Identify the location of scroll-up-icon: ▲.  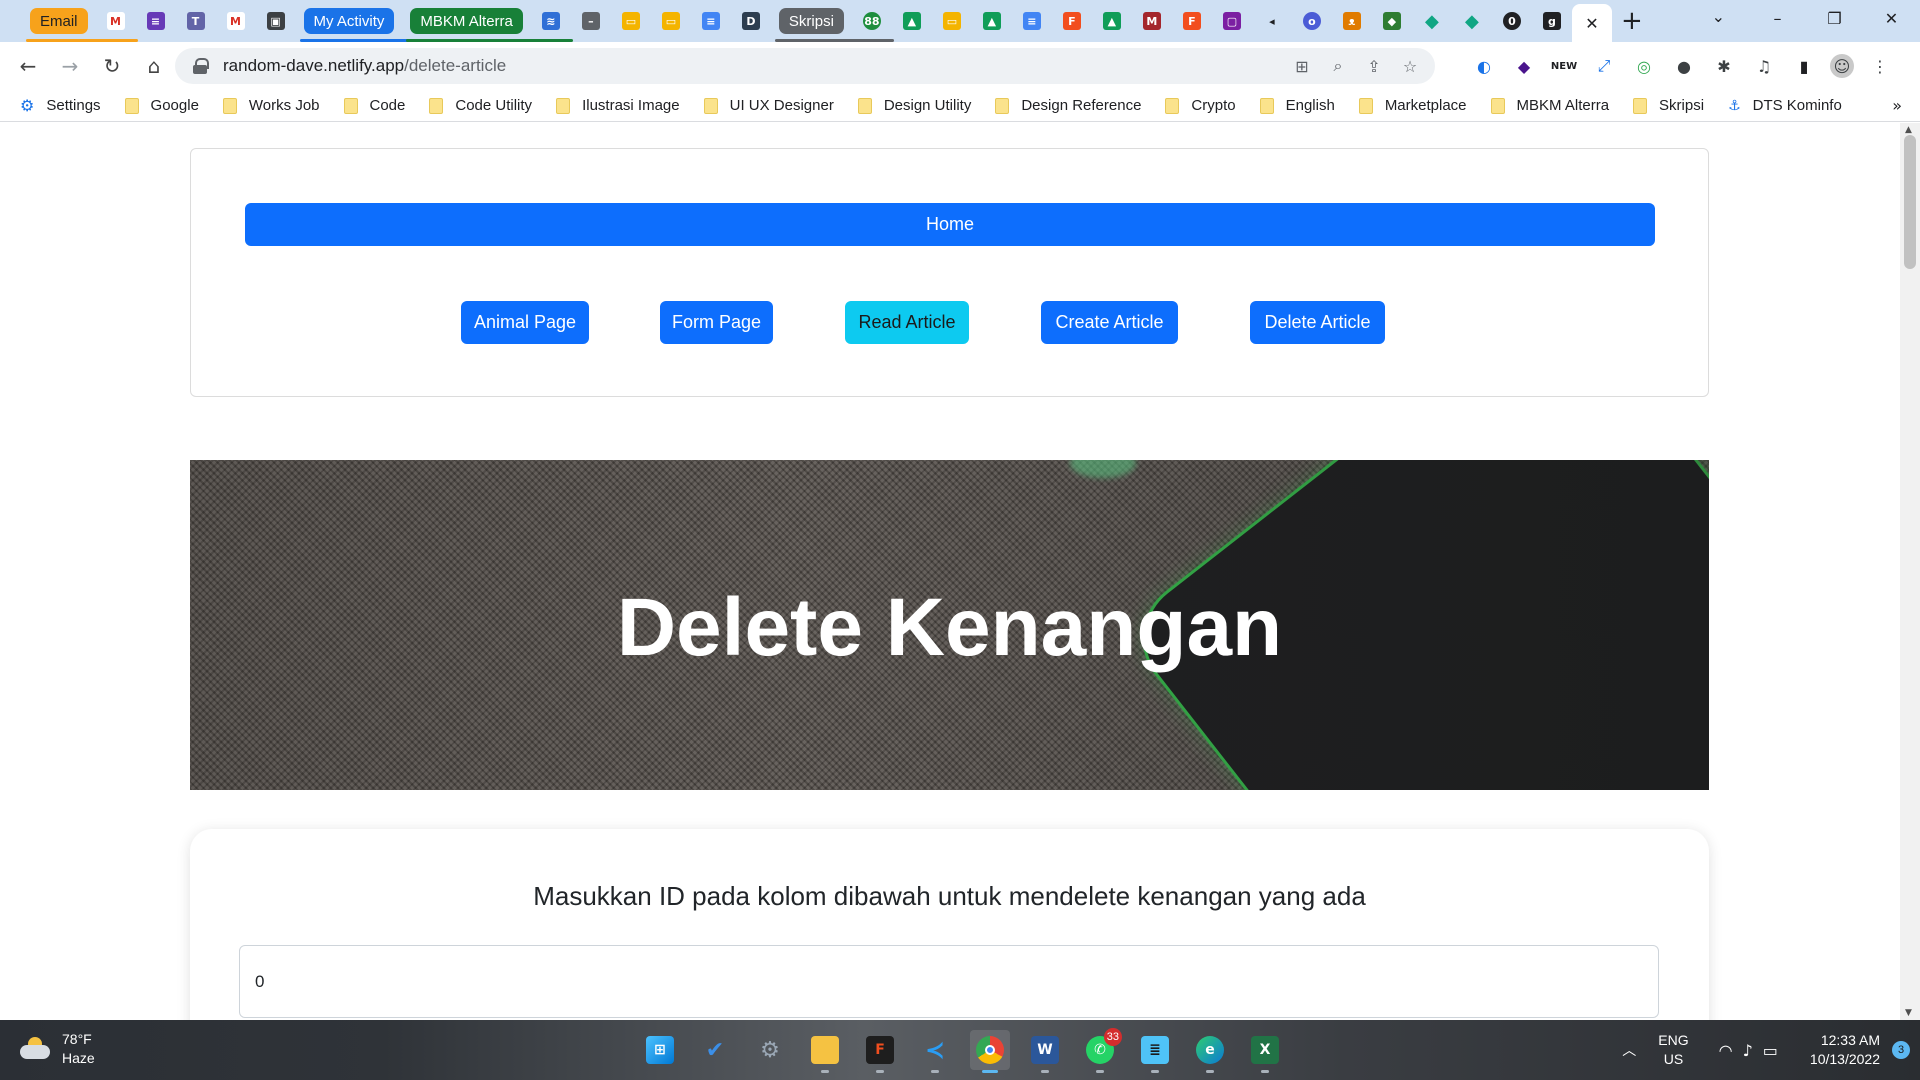
(1908, 130).